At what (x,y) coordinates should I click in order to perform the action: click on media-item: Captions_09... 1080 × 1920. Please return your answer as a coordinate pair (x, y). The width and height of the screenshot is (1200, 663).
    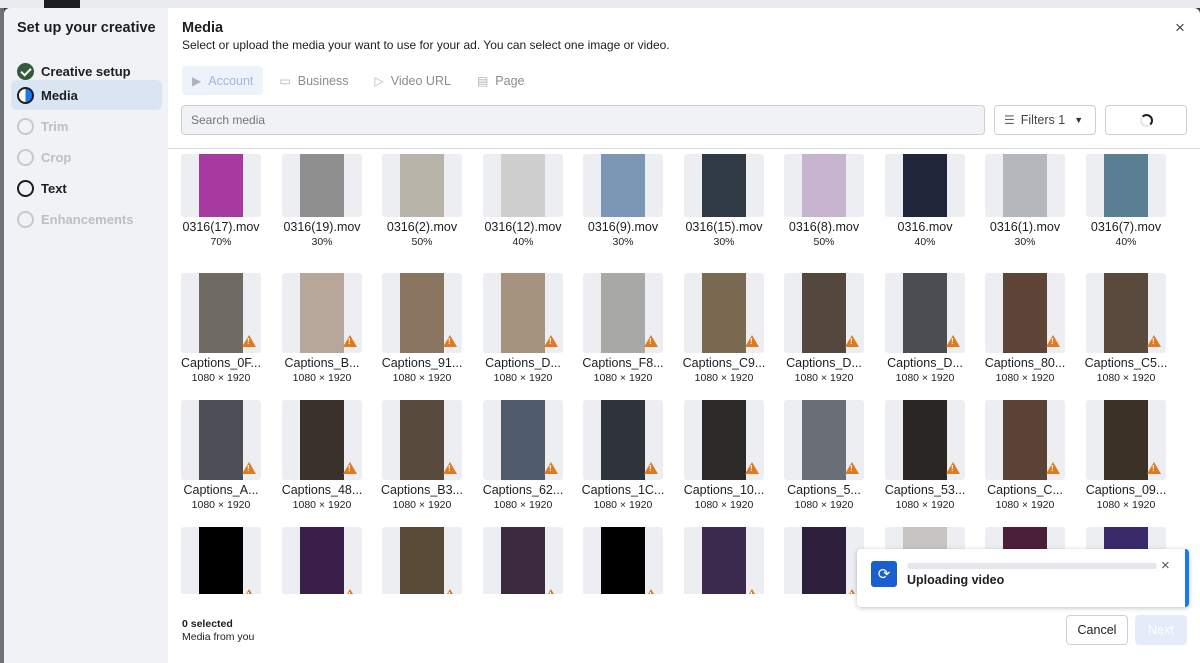
    Looking at the image, I should click on (1126, 460).